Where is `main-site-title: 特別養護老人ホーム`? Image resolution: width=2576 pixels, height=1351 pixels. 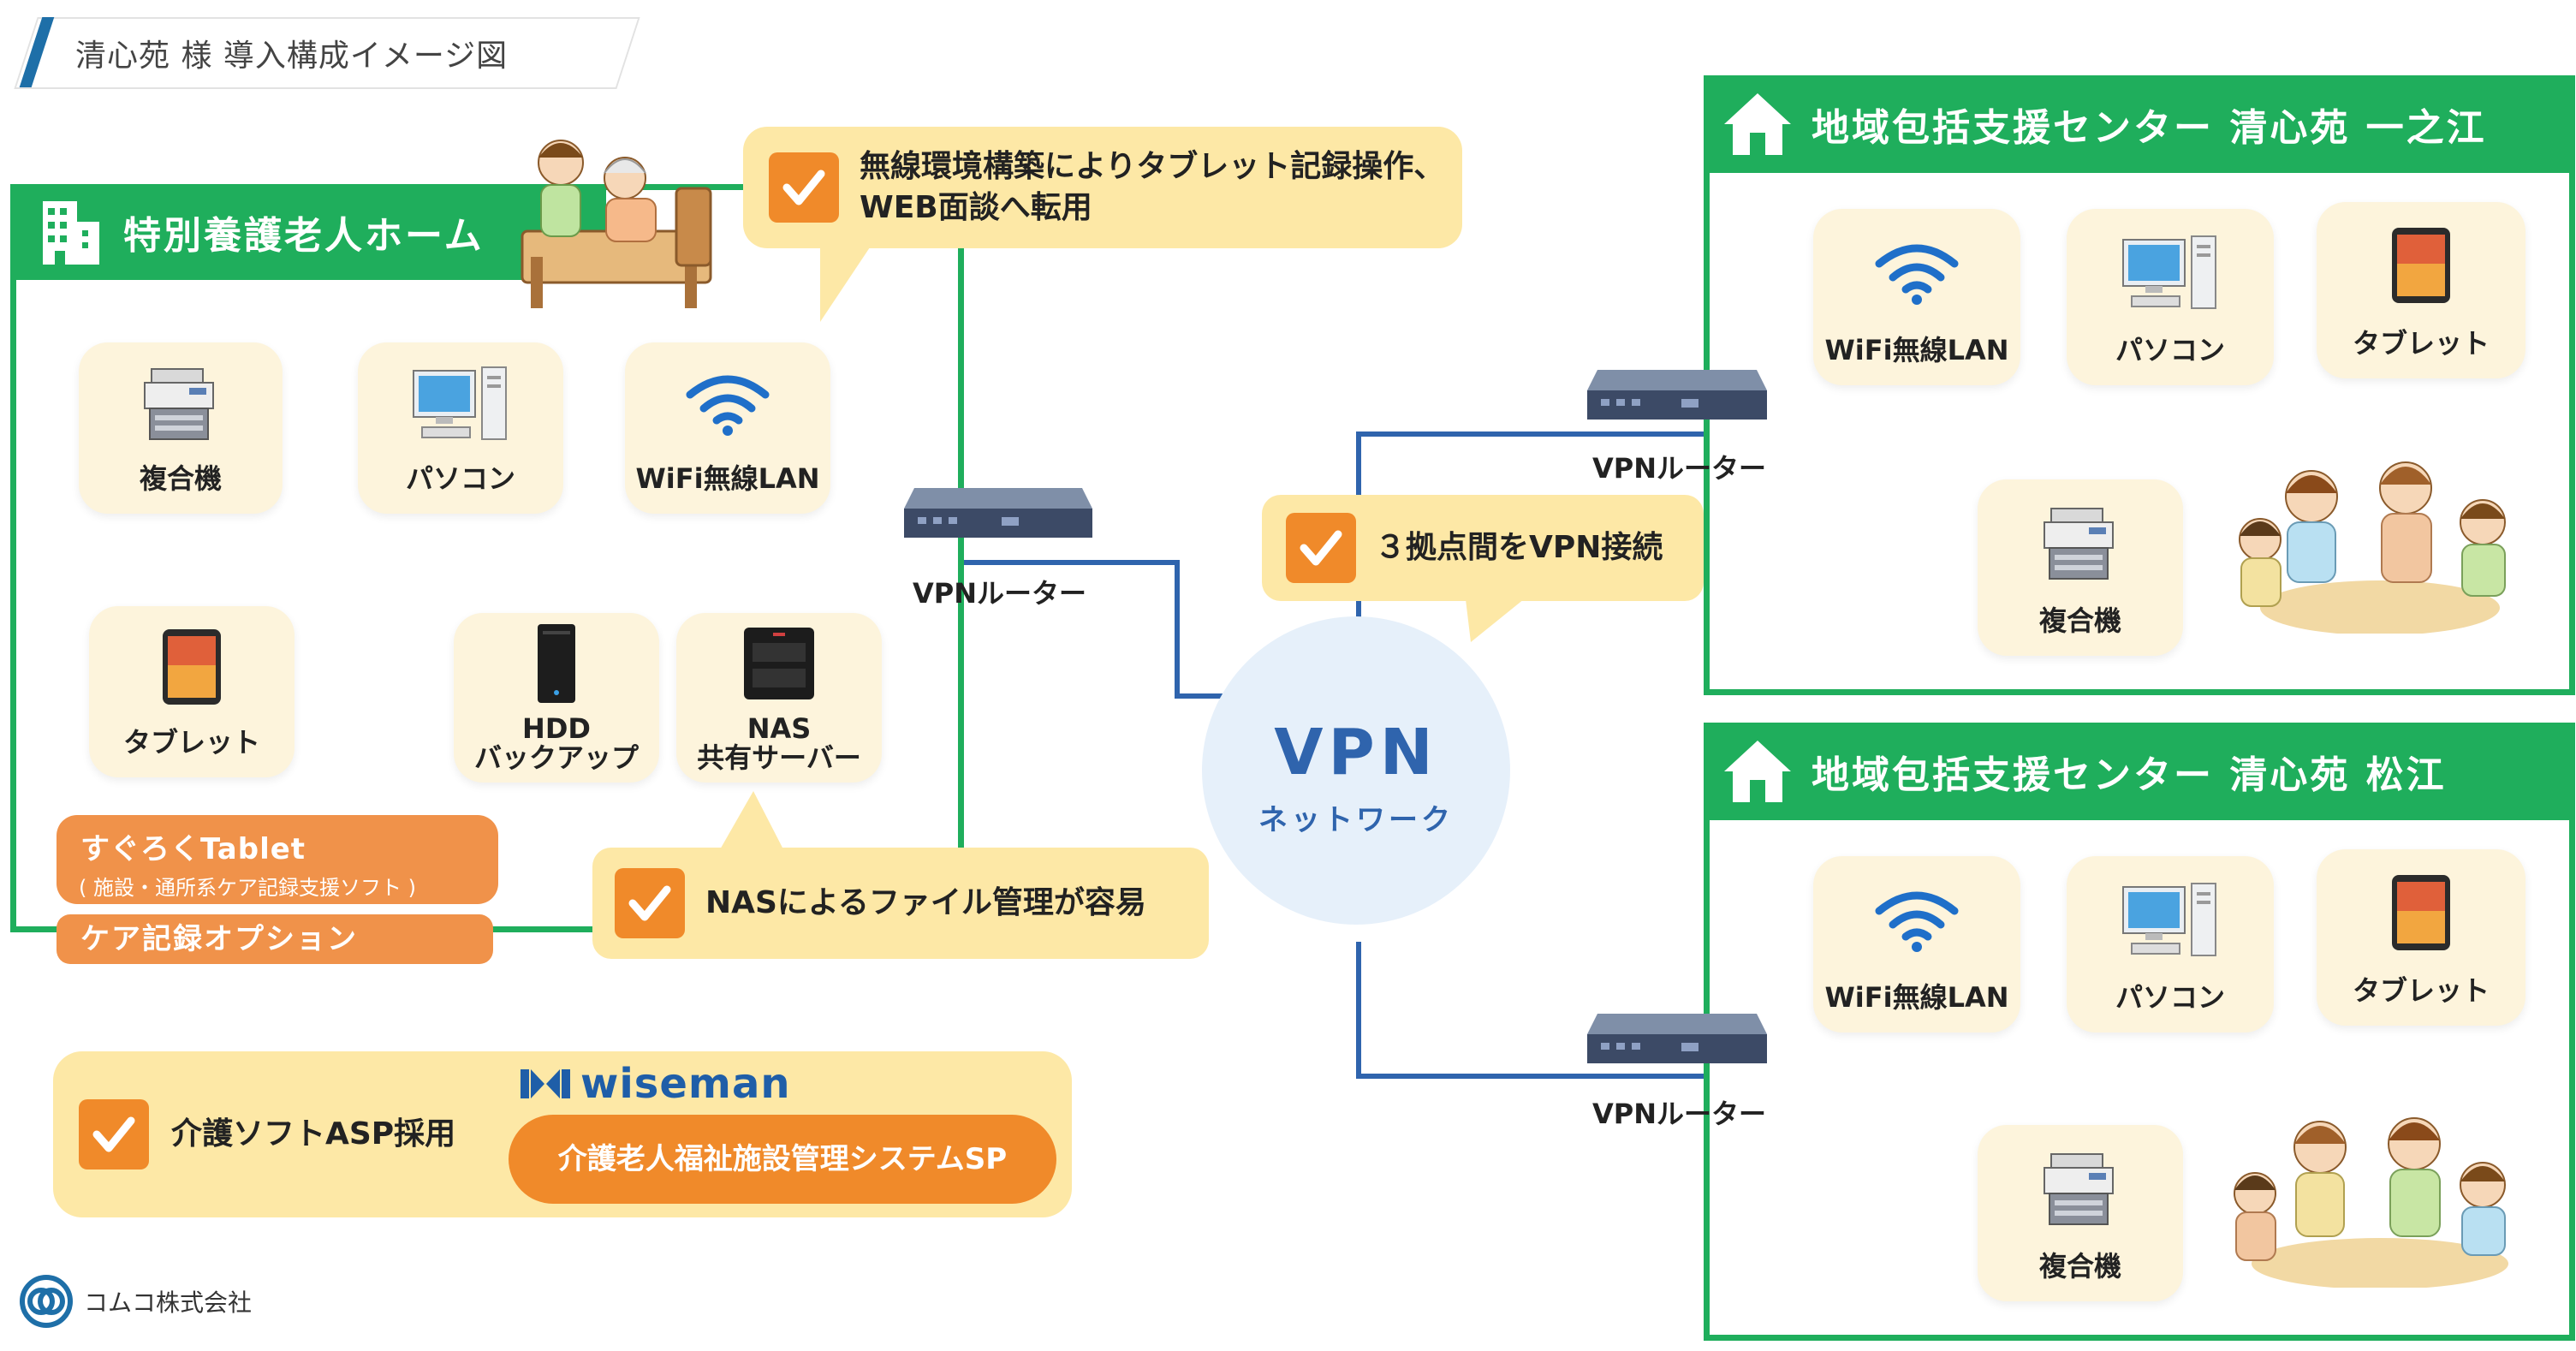
main-site-title: 特別養護老人ホーム is located at coordinates (304, 236).